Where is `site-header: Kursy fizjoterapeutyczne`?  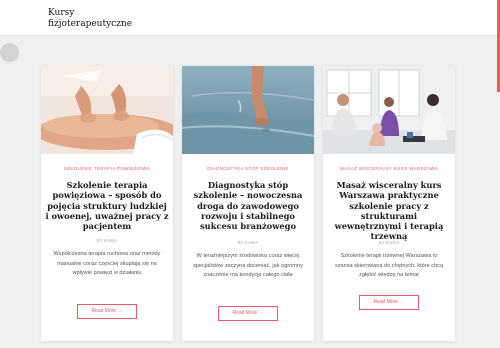
site-header: Kursy fizjoterapeutyczne is located at coordinates (250, 18).